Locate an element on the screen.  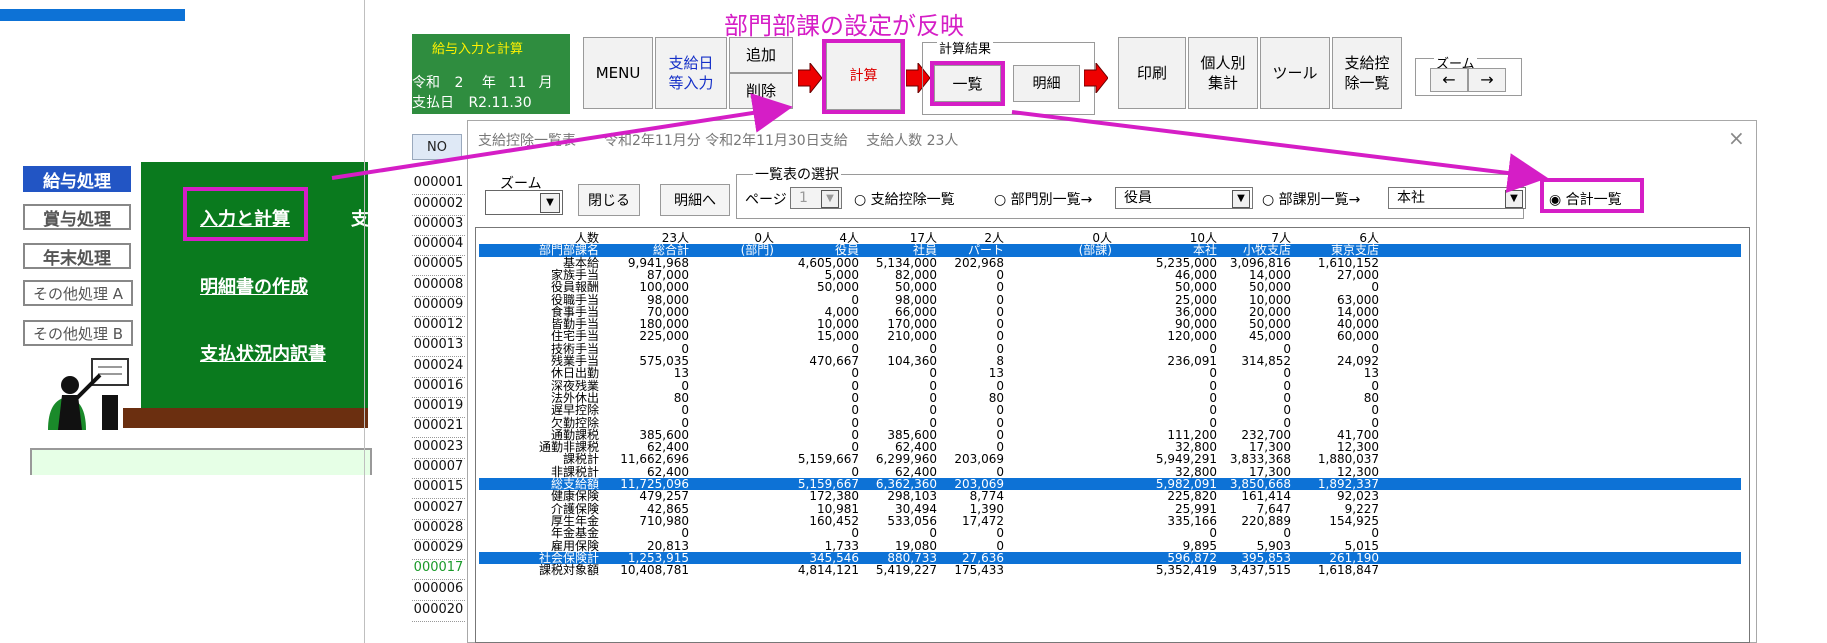
payment-breakdown-link: 支払状況内訳書 is located at coordinates (263, 353).